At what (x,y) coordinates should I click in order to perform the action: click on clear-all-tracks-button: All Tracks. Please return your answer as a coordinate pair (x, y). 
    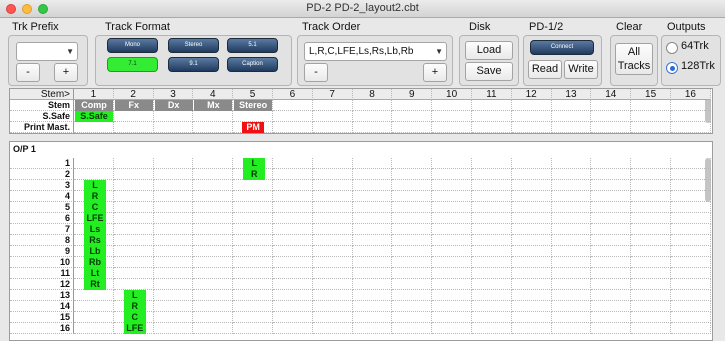
    Looking at the image, I should click on (634, 59).